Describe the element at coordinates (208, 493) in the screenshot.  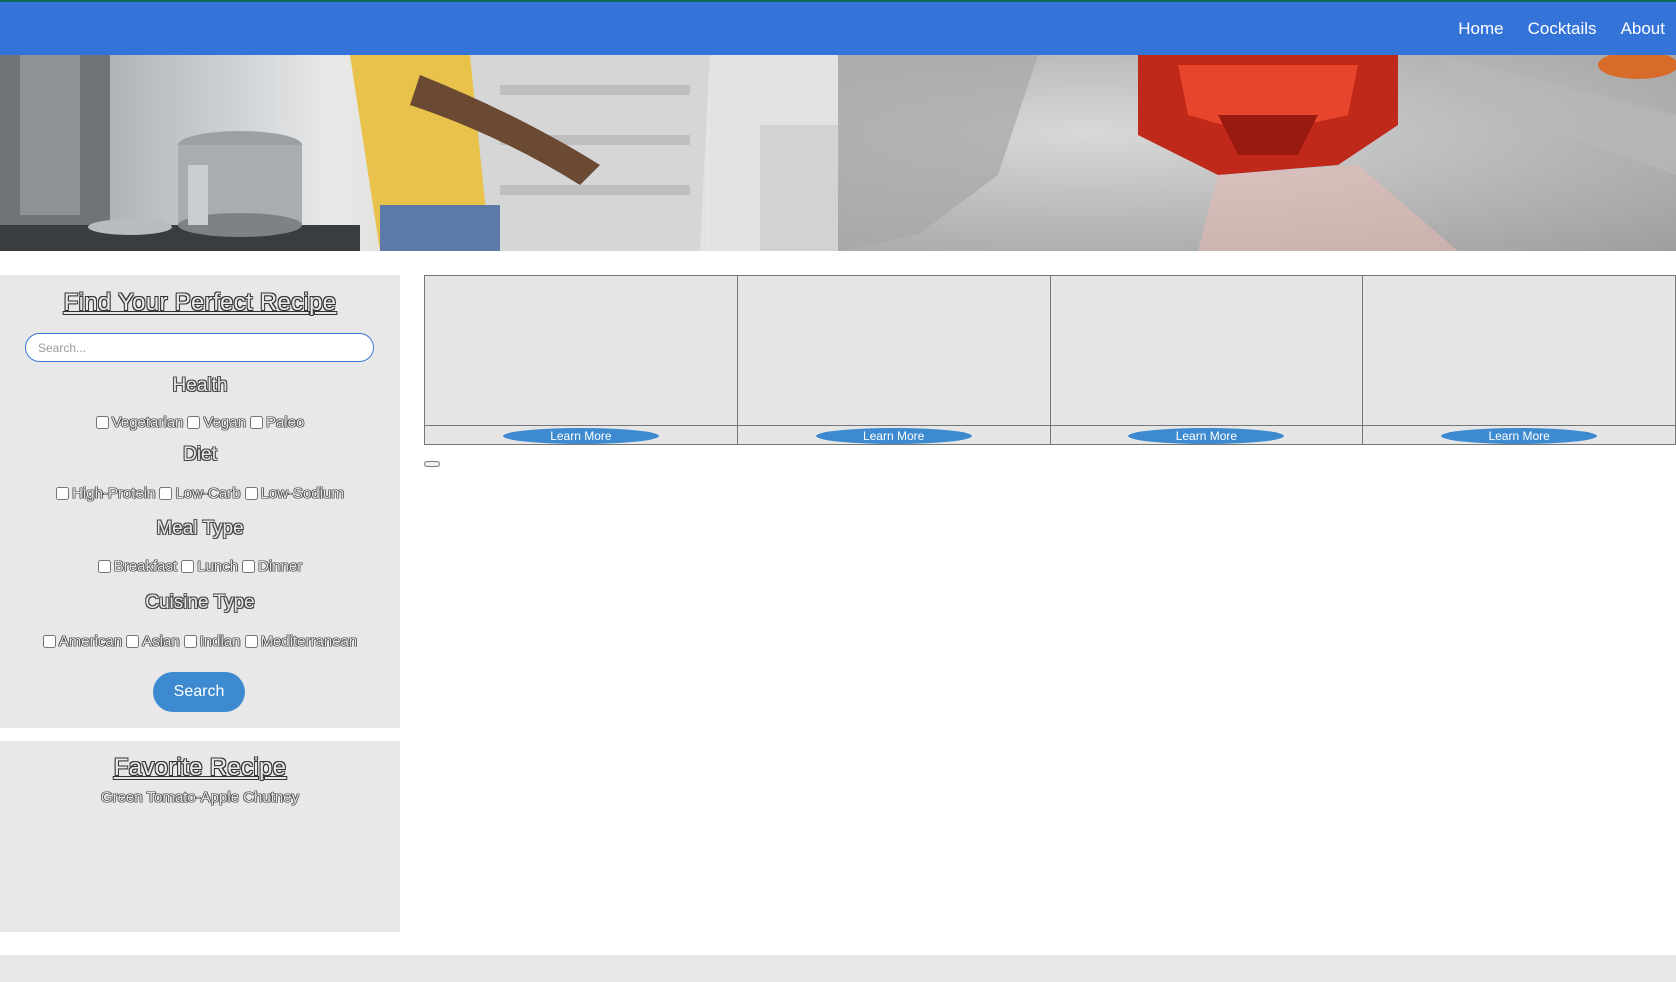
I see `option-label: Low-Carb` at that location.